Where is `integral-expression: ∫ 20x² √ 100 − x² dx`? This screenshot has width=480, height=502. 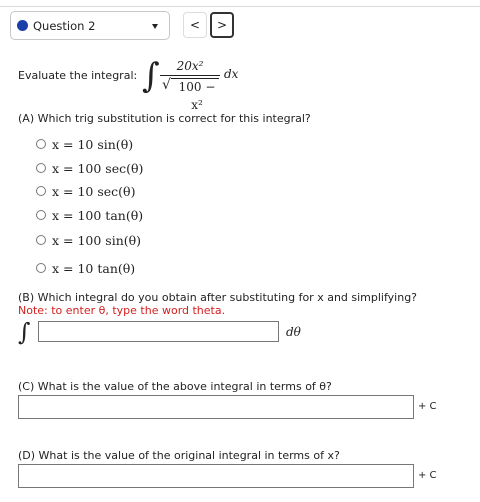
integral-expression: ∫ 20x² √ 100 − x² dx is located at coordinates (202, 84).